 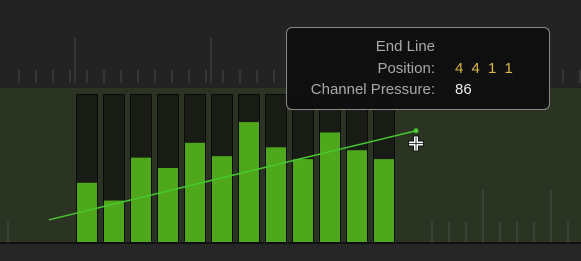 What do you see at coordinates (485, 68) in the screenshot?
I see `tooltip-position-value: 4 4 1 1` at bounding box center [485, 68].